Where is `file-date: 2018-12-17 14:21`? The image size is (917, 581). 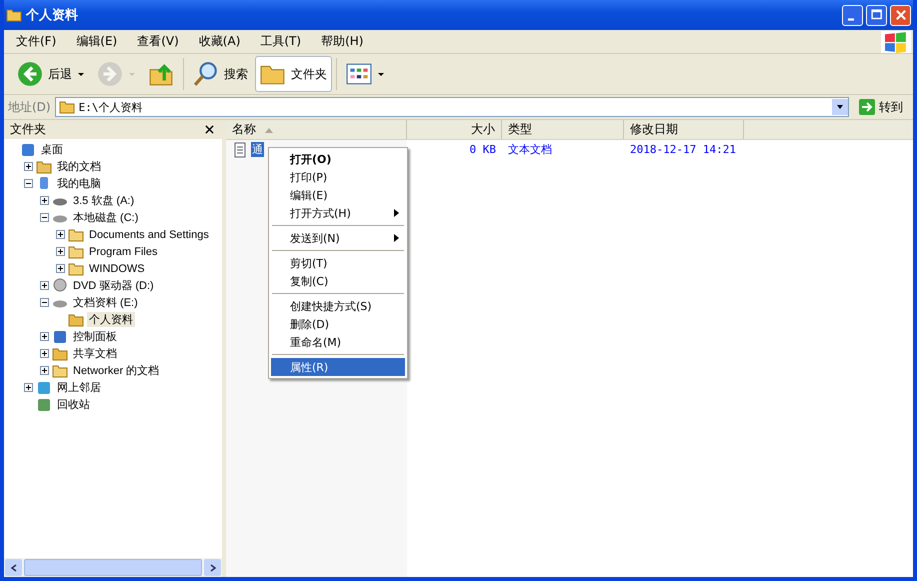
file-date: 2018-12-17 14:21 is located at coordinates (683, 149).